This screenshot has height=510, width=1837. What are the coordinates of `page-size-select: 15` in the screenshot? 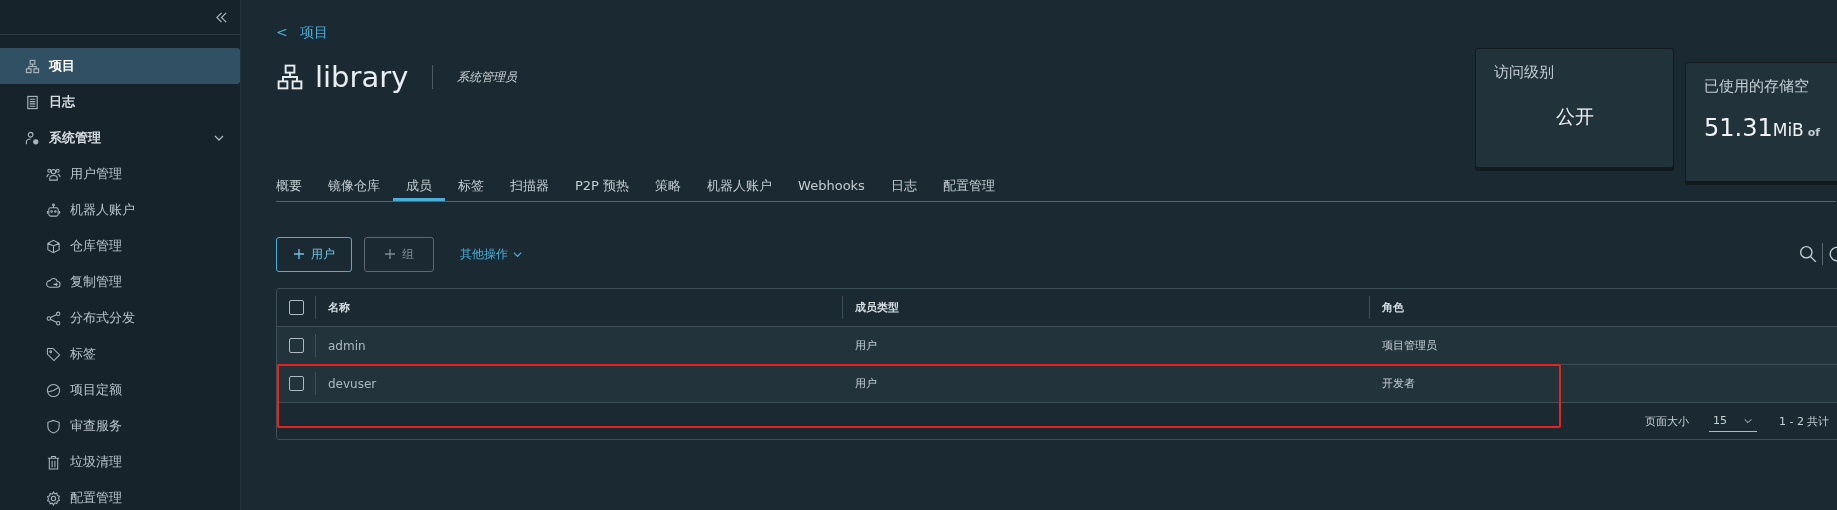 It's located at (1733, 421).